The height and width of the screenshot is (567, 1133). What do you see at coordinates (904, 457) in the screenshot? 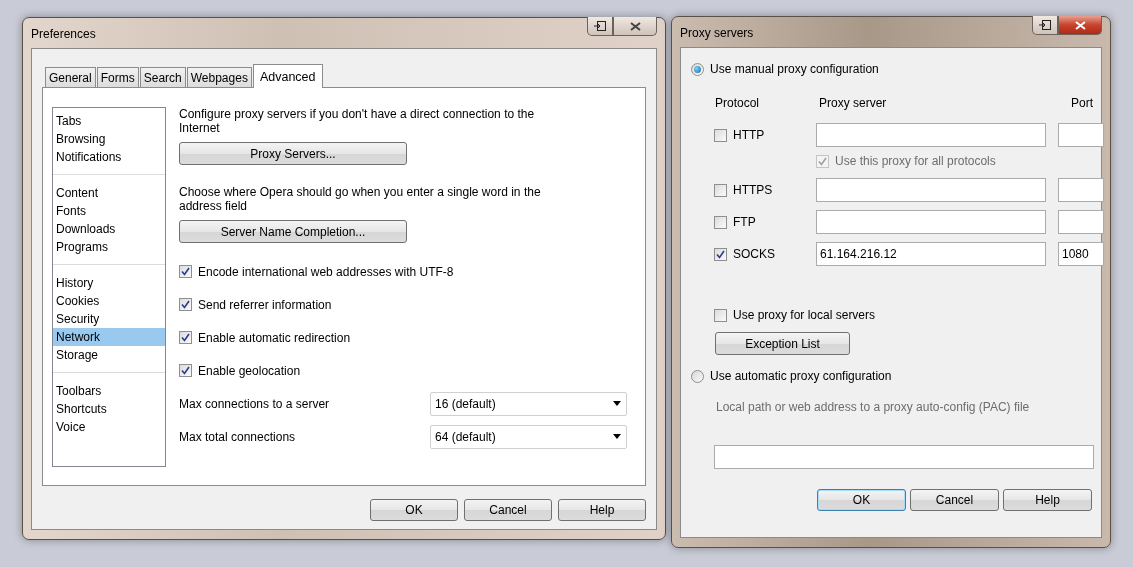
I see `pac-address-field` at bounding box center [904, 457].